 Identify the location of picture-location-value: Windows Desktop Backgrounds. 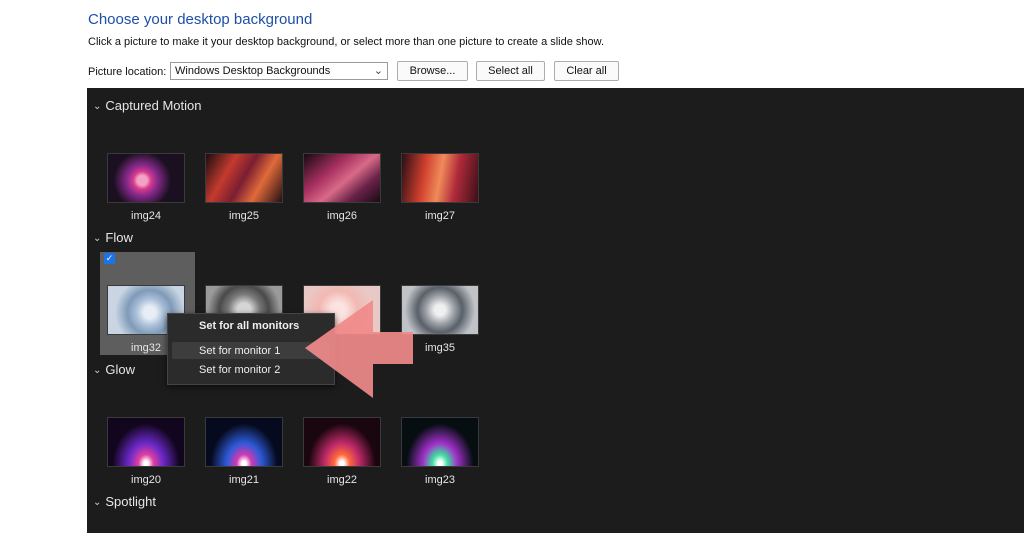
(253, 71).